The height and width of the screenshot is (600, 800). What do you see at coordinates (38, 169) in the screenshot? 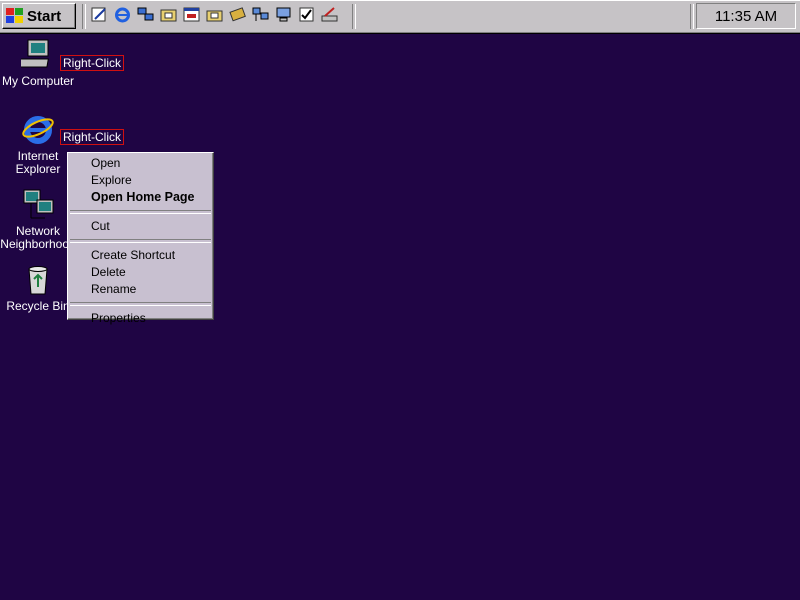
I see `internet-explorer-label-line2: Explorer` at bounding box center [38, 169].